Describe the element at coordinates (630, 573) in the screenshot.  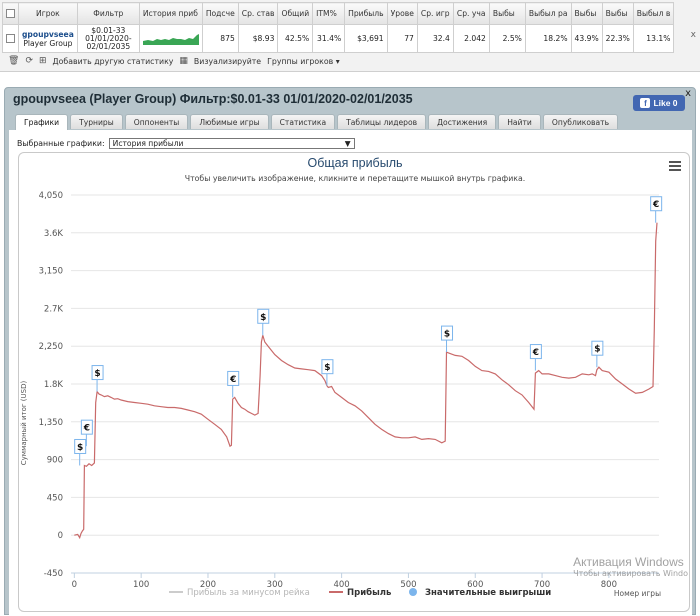
I see `watermark-line-2: Чтобы активировать Windo` at that location.